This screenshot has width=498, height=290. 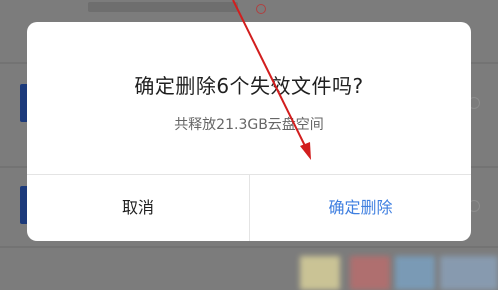 I want to click on background-file-info, so click(x=163, y=7).